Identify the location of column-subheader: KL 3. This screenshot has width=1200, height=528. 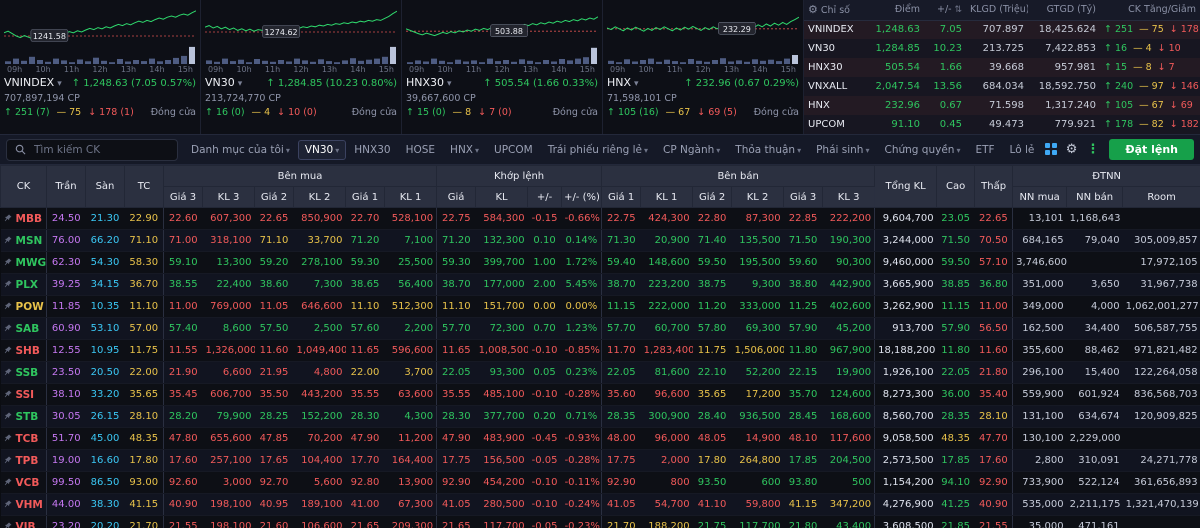
(849, 197).